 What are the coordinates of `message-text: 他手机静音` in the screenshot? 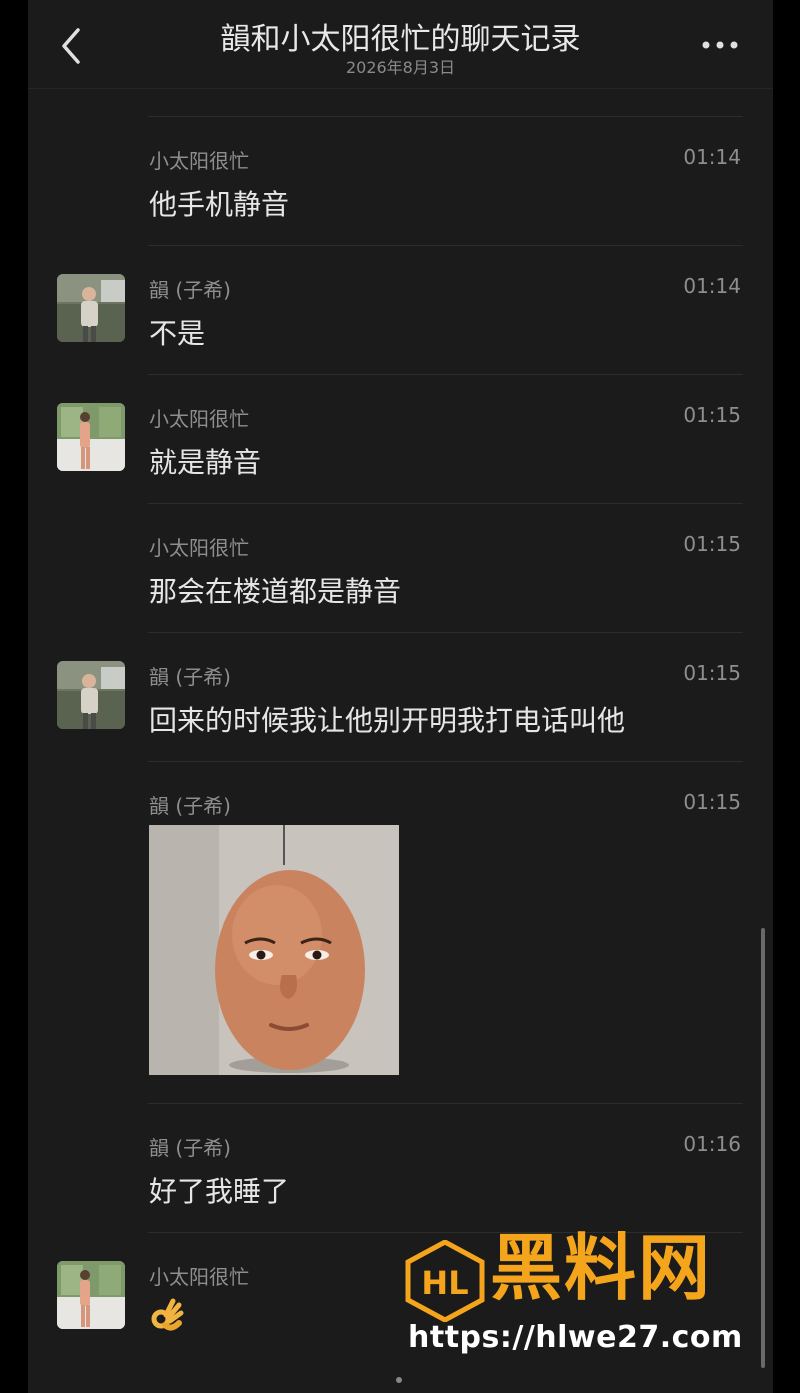 It's located at (219, 204).